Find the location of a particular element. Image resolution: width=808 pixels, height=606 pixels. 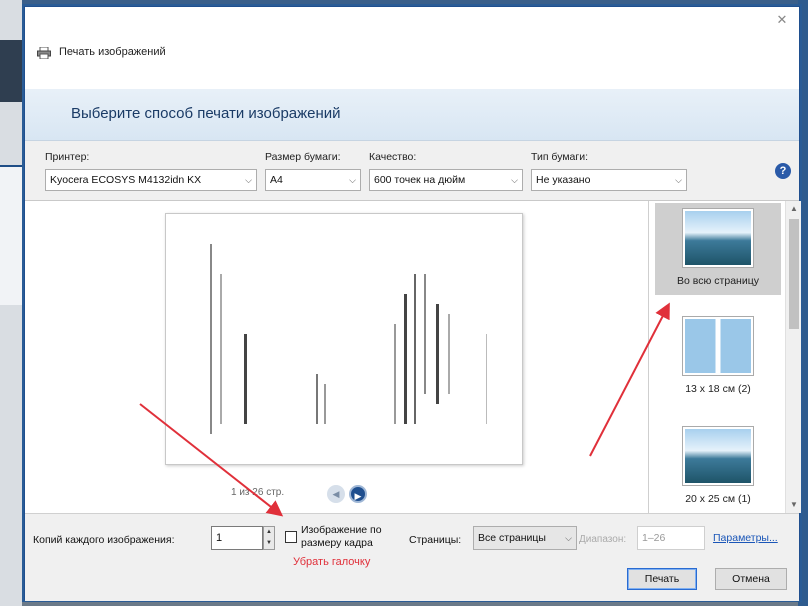

uncheck-annotation: Убрать галочку is located at coordinates (332, 562).